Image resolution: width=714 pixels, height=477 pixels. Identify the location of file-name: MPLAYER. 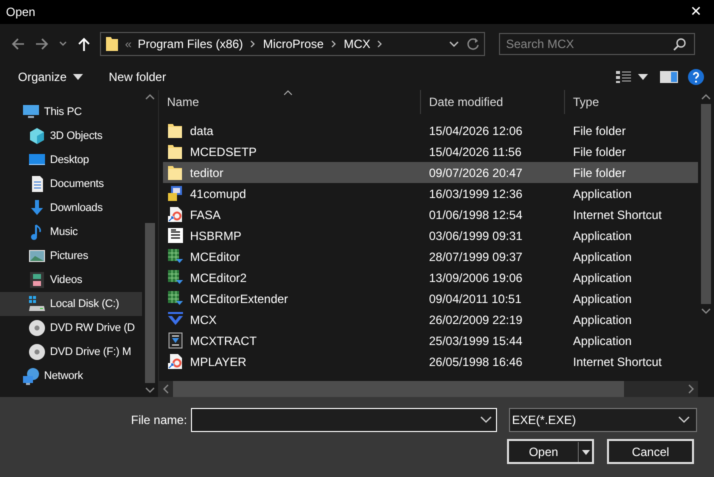
(218, 361).